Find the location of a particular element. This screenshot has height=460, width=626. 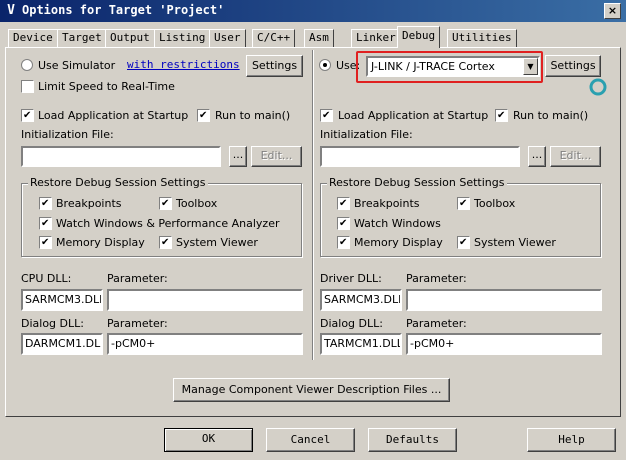

help-button: Help is located at coordinates (571, 440).